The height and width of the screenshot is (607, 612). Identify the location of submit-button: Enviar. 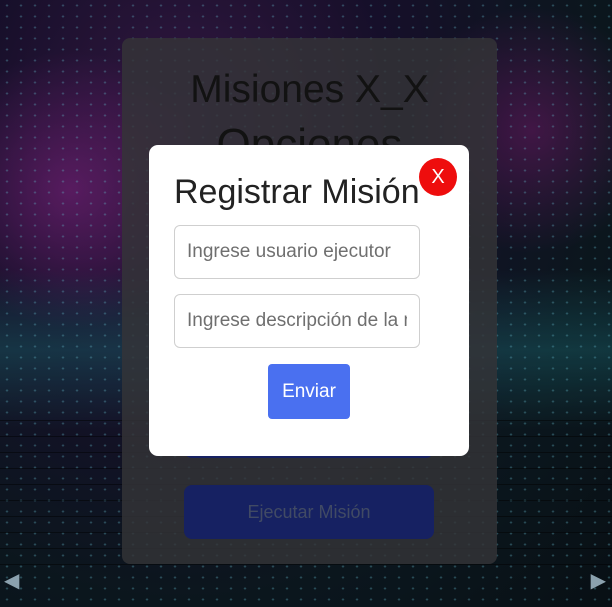
(309, 391).